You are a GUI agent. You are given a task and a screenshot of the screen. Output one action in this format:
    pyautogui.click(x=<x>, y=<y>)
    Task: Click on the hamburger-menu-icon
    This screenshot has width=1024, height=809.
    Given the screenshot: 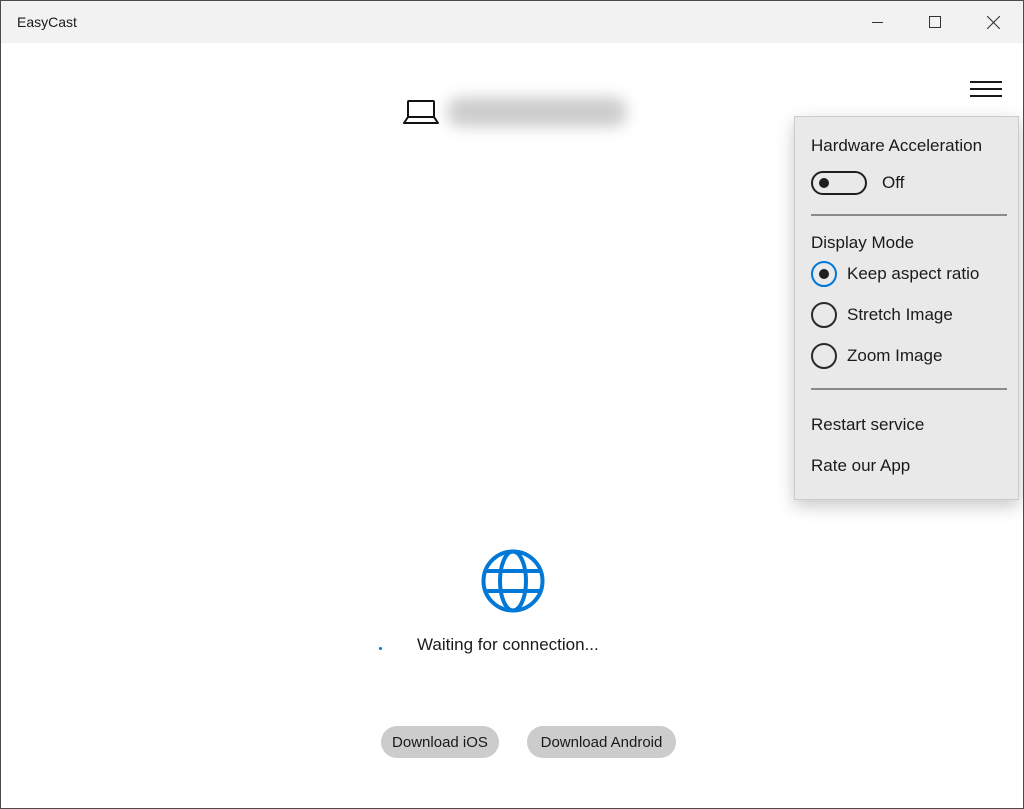 What is the action you would take?
    pyautogui.click(x=986, y=89)
    